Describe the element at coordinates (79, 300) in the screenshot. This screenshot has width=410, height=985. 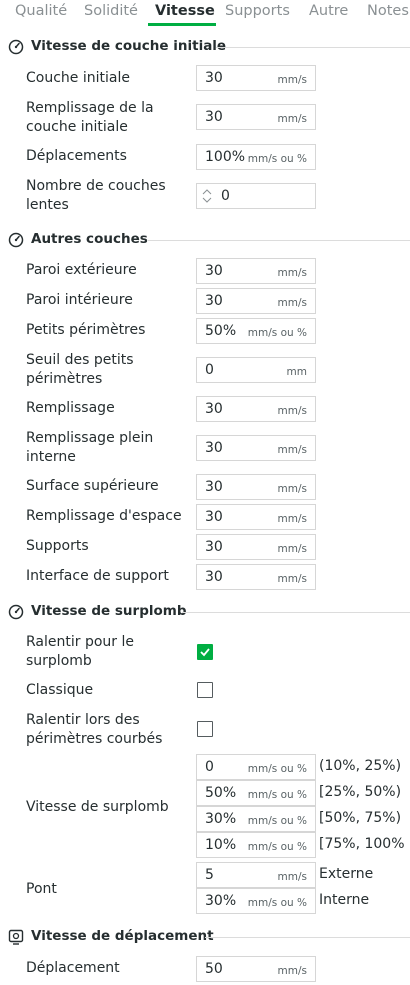
I see `label-inner-wall: Paroi intérieure` at that location.